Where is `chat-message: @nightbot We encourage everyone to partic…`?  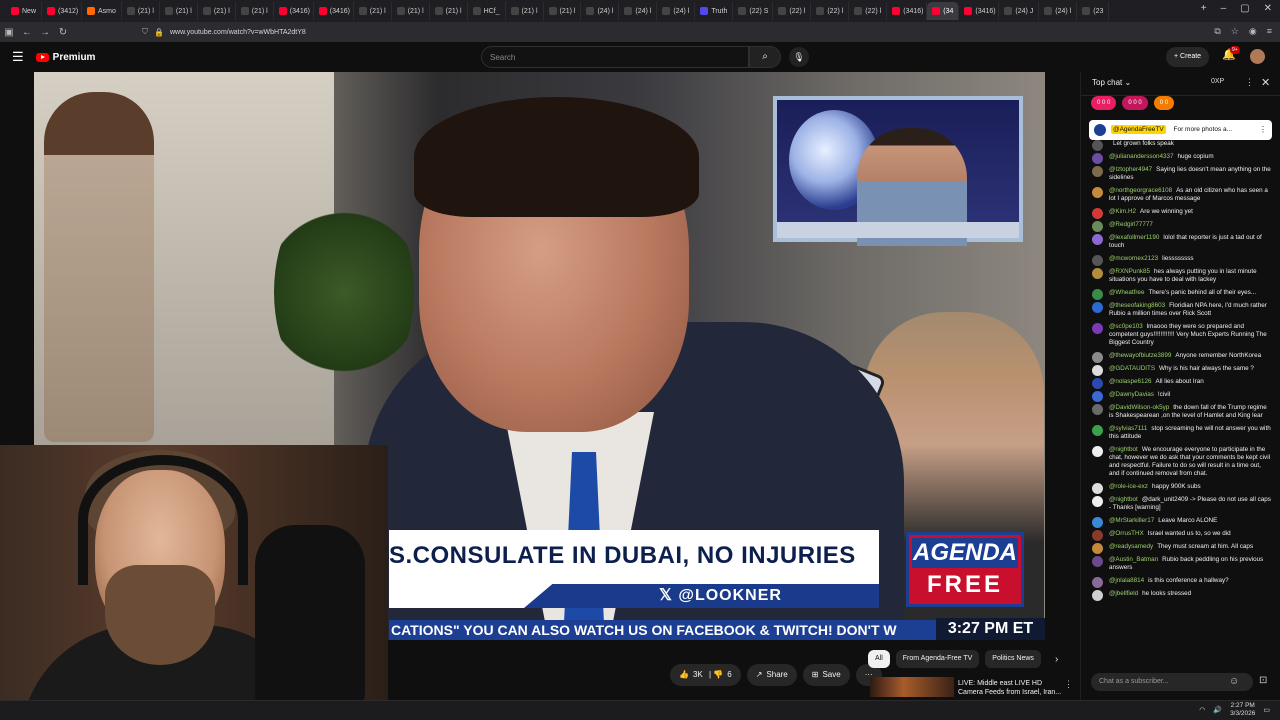 chat-message: @nightbot We encourage everyone to partic… is located at coordinates (1181, 462).